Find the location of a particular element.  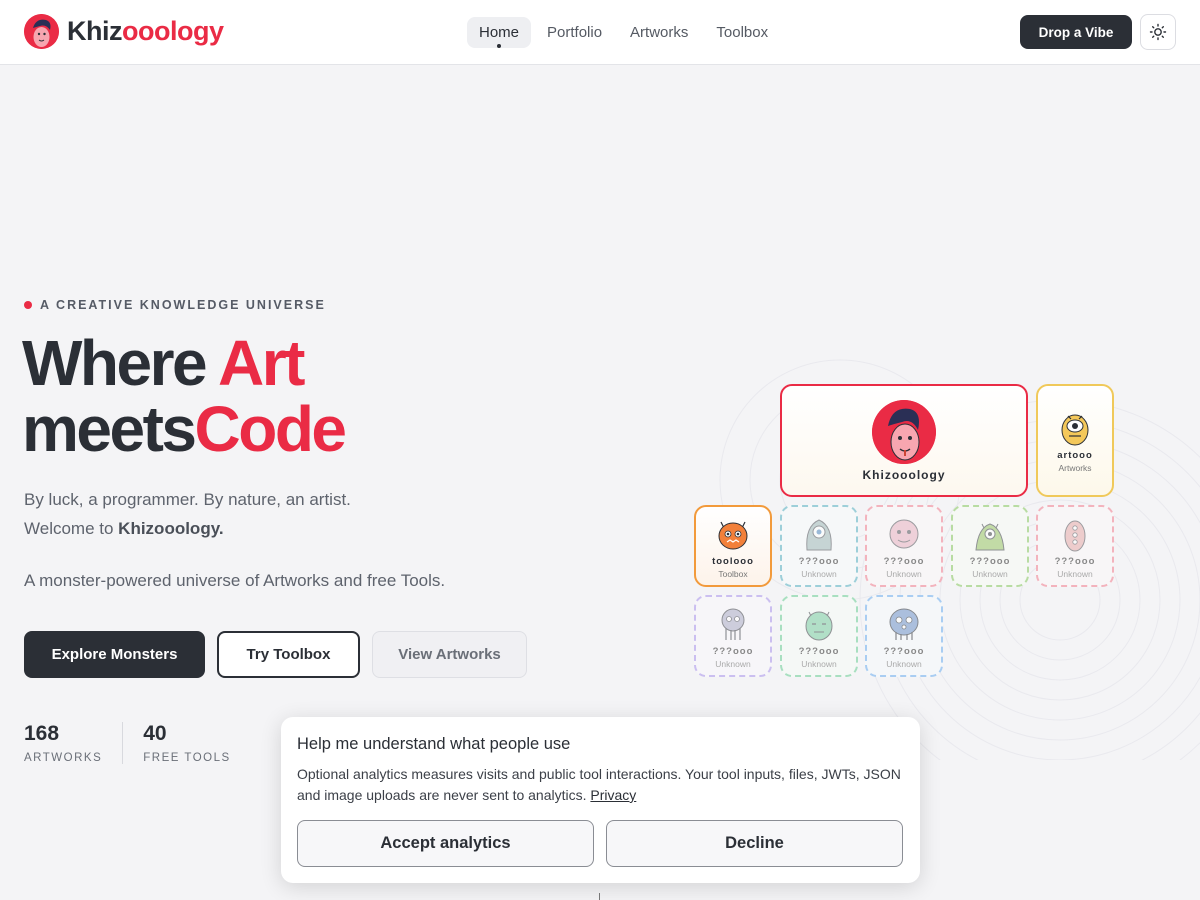

monster-card-unknown-1: ???ooo Unknown is located at coordinates (819, 546).